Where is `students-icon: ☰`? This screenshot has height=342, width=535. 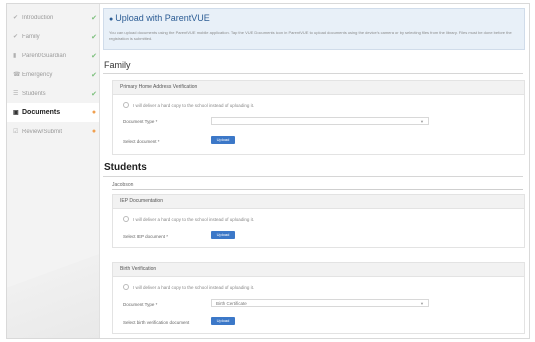
students-icon: ☰ is located at coordinates (16, 94).